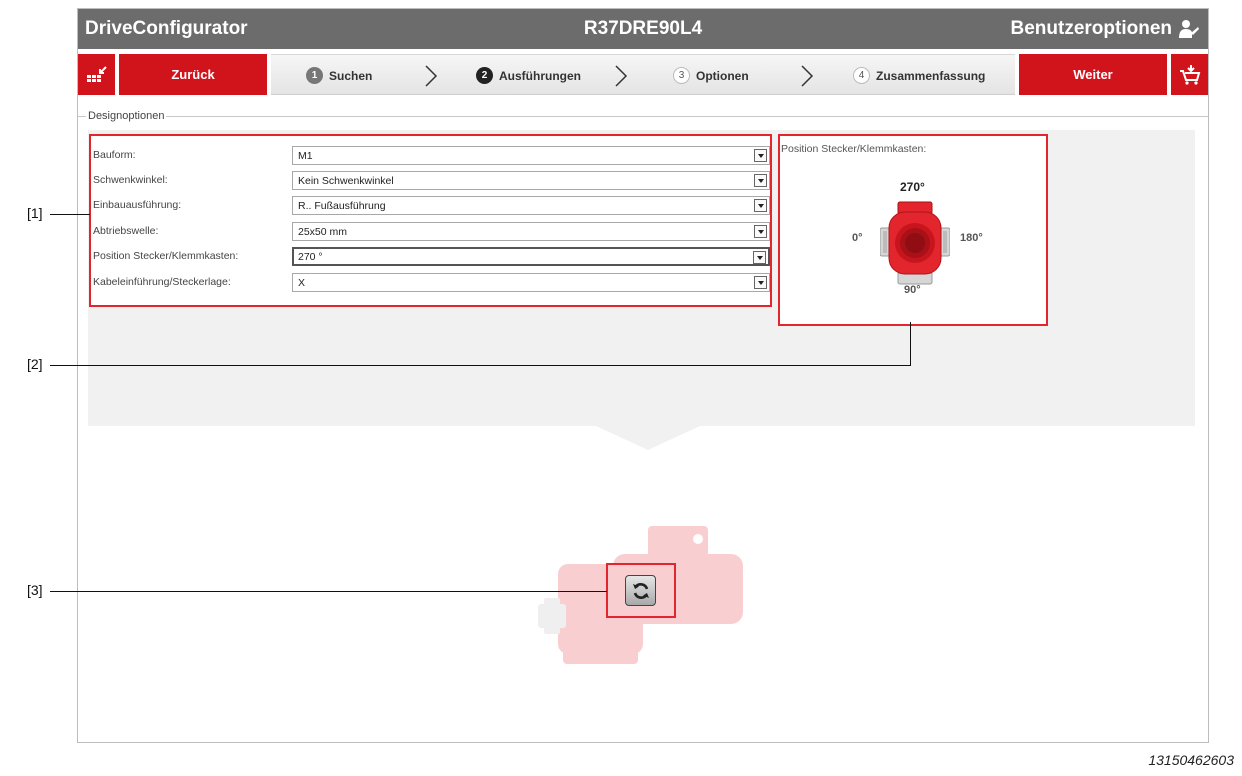 This screenshot has height=776, width=1242. I want to click on callout-1: [1], so click(35, 213).